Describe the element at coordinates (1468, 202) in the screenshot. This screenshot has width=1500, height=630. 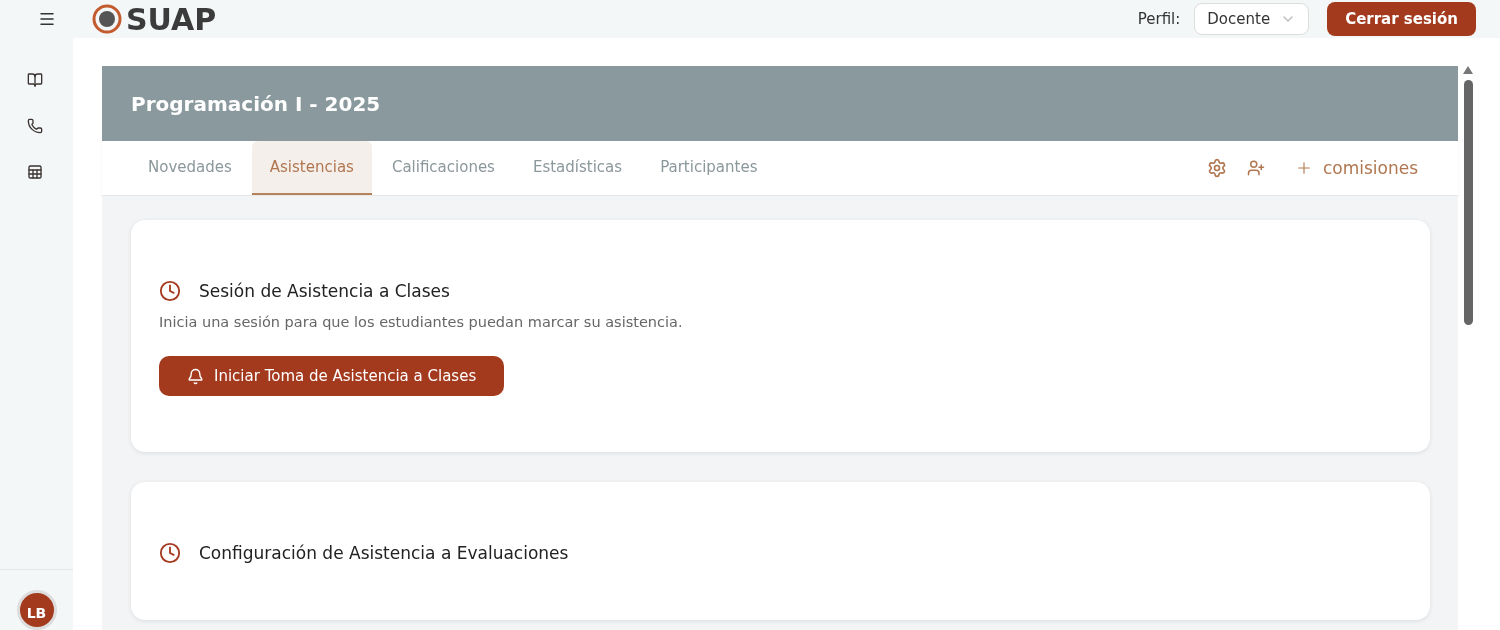
I see `scrollbar-thumb` at that location.